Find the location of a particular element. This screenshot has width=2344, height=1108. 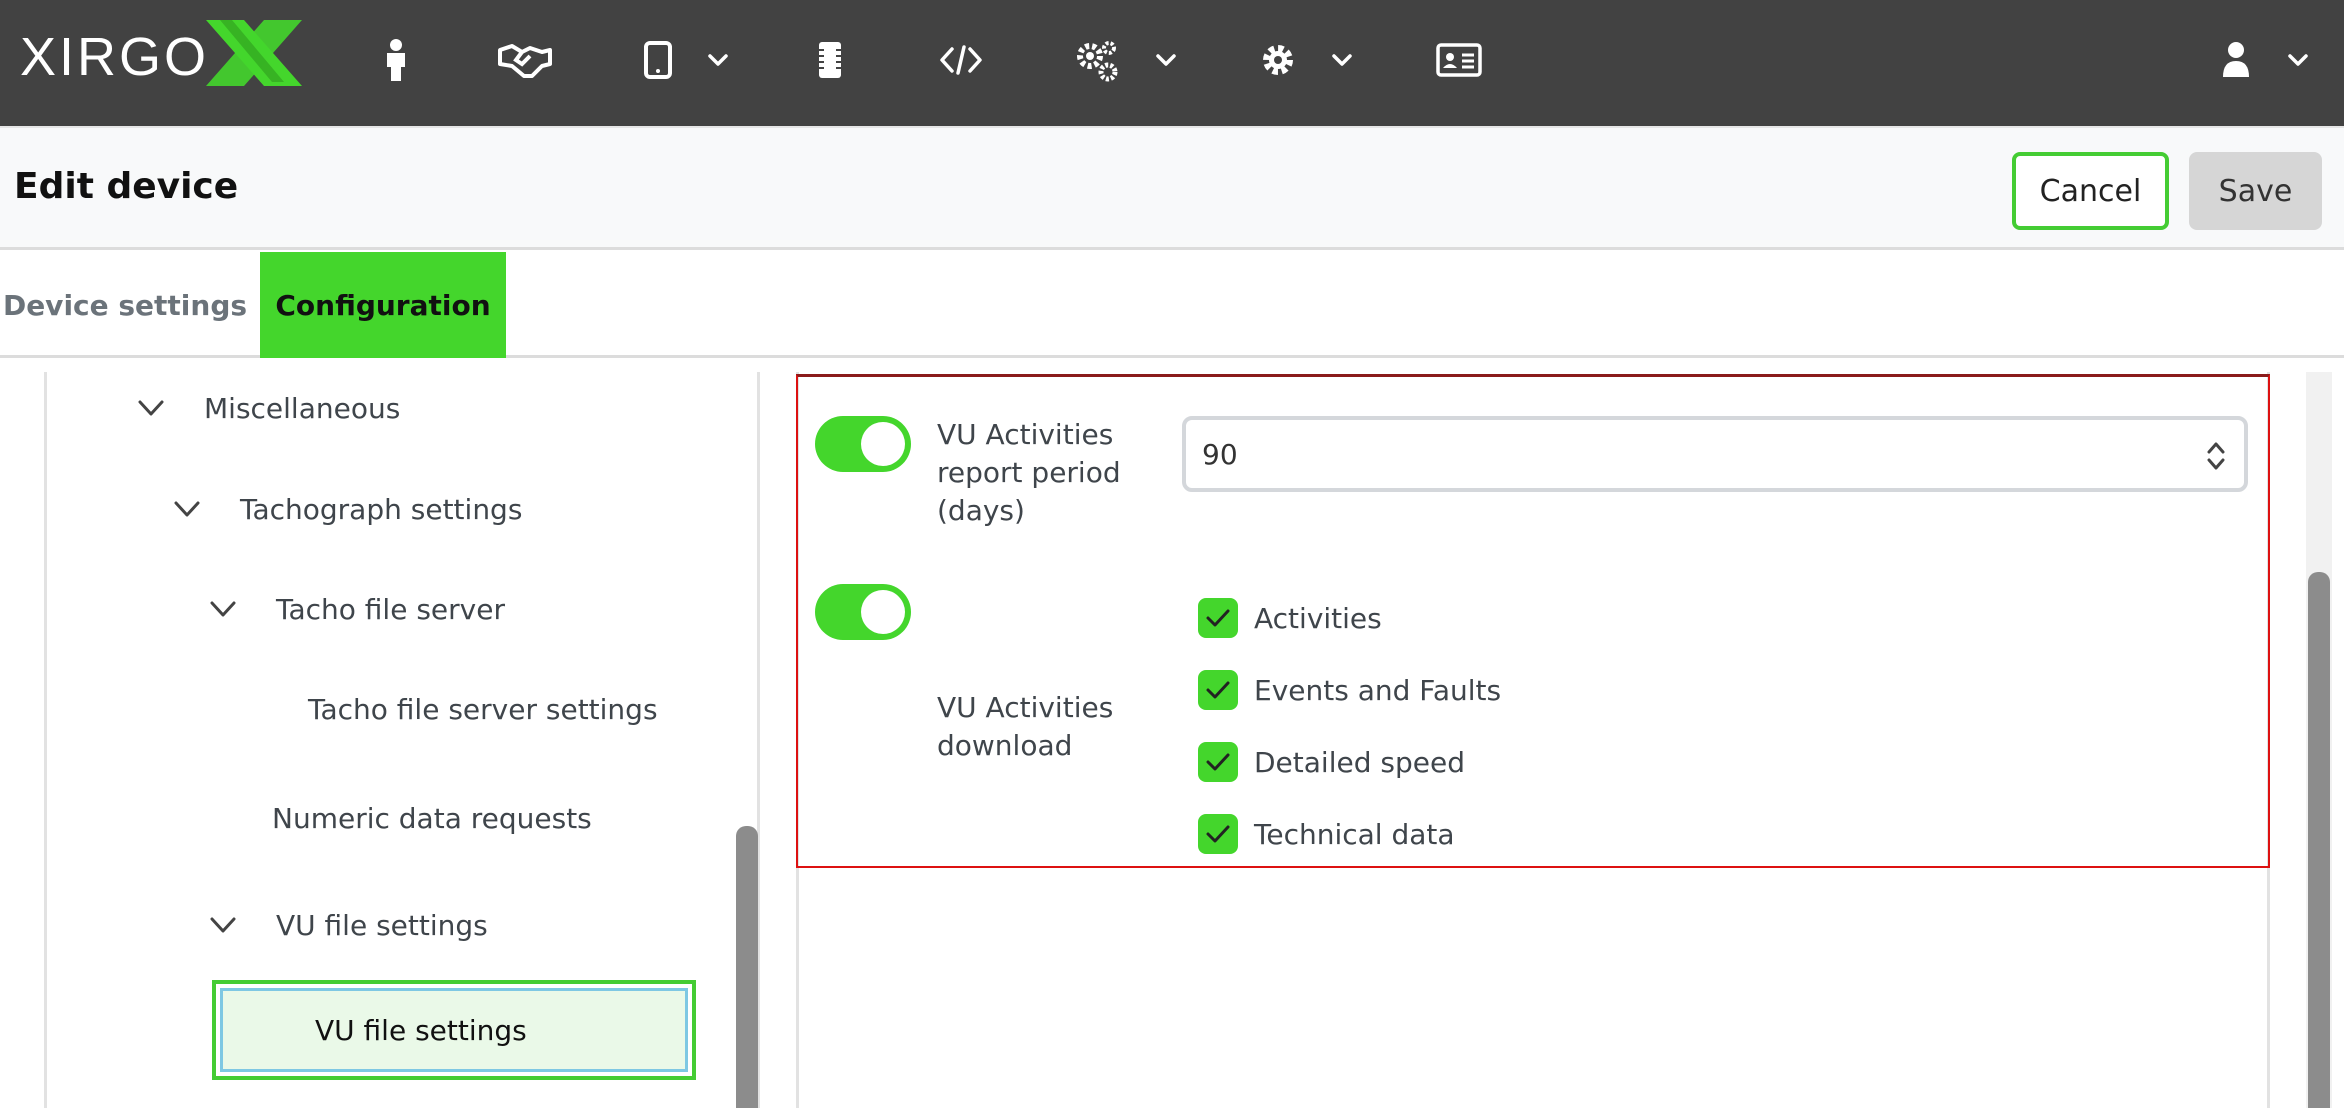

checkbox-technical-data: Technical data is located at coordinates (1326, 834).